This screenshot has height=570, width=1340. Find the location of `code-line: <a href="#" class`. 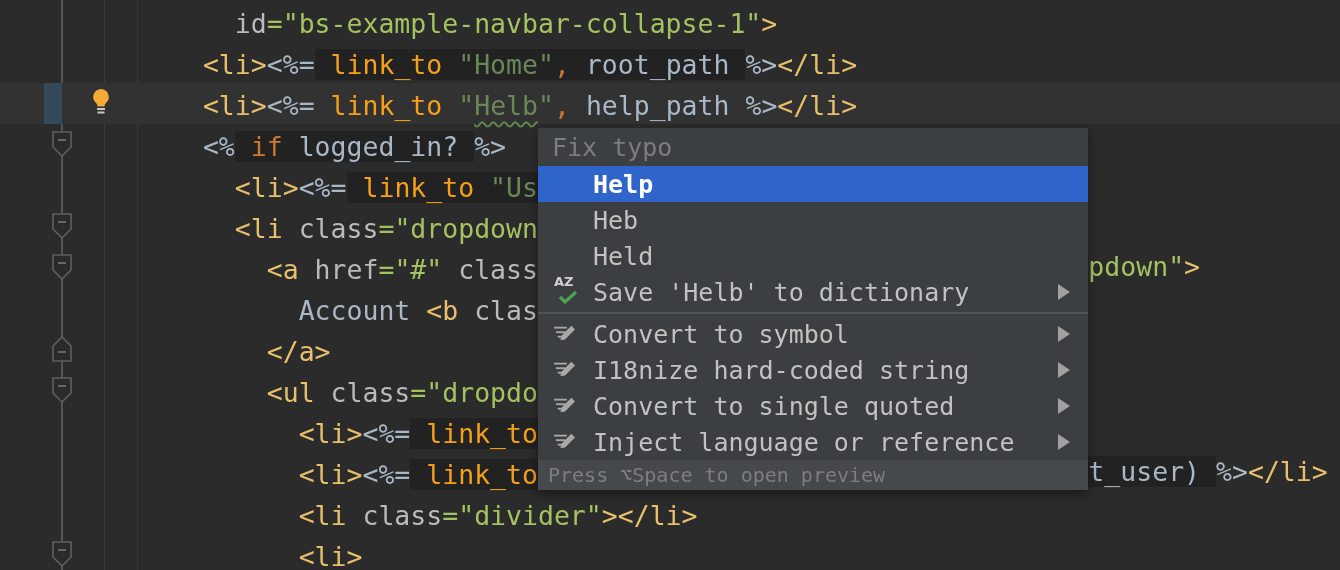

code-line: <a href="#" class is located at coordinates (401, 269).